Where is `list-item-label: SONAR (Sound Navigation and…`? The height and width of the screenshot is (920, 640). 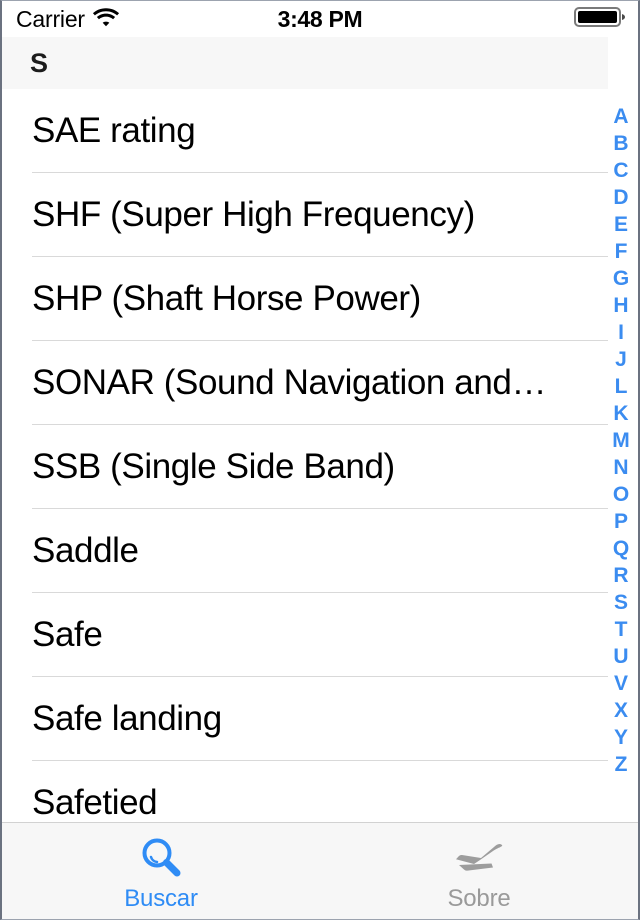
list-item-label: SONAR (Sound Navigation and… is located at coordinates (289, 382).